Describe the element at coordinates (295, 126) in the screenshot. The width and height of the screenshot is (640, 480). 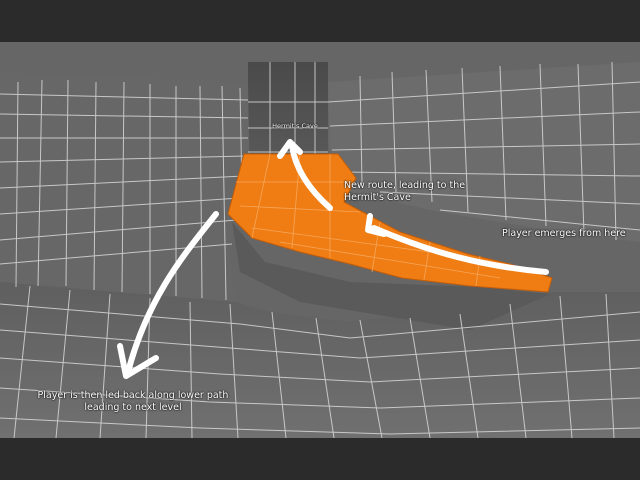
I see `hermits-cave-label: Hermit's Cave` at that location.